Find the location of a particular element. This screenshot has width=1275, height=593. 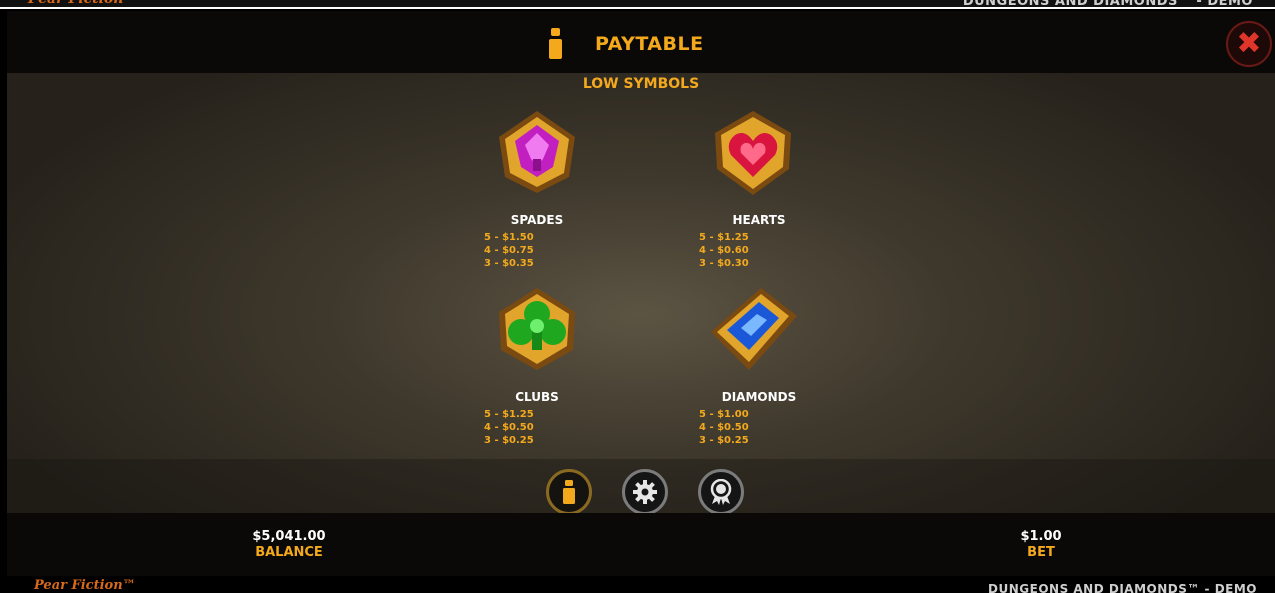

payout-3: 3 - $0.30 is located at coordinates (724, 263).